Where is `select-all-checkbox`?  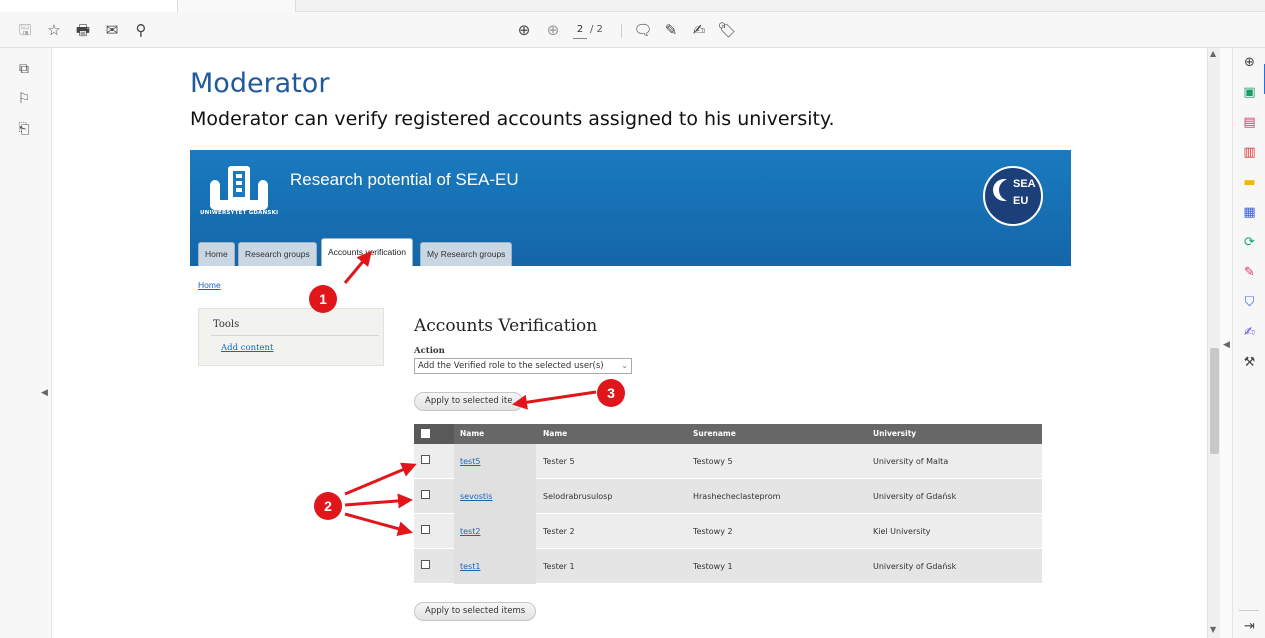 select-all-checkbox is located at coordinates (425, 433).